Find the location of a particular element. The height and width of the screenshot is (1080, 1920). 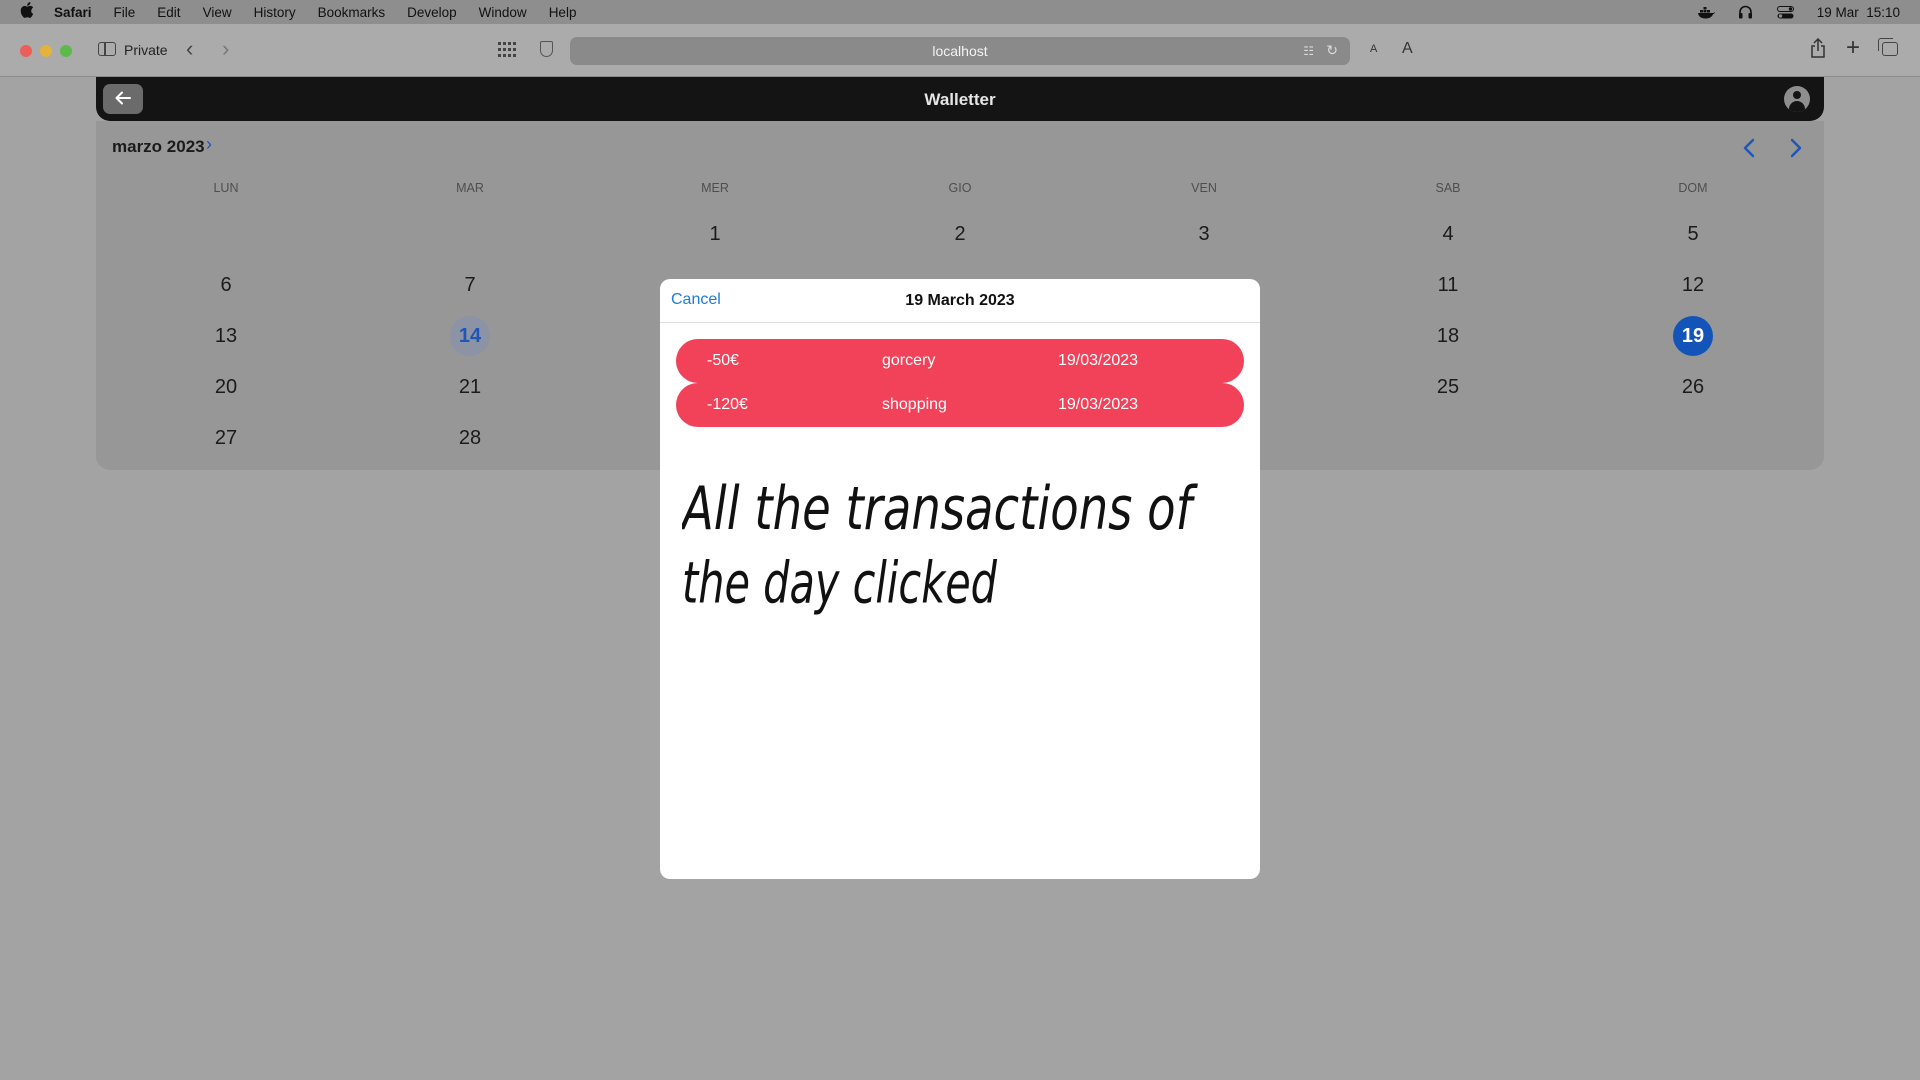

menu-window: Window is located at coordinates (503, 12).